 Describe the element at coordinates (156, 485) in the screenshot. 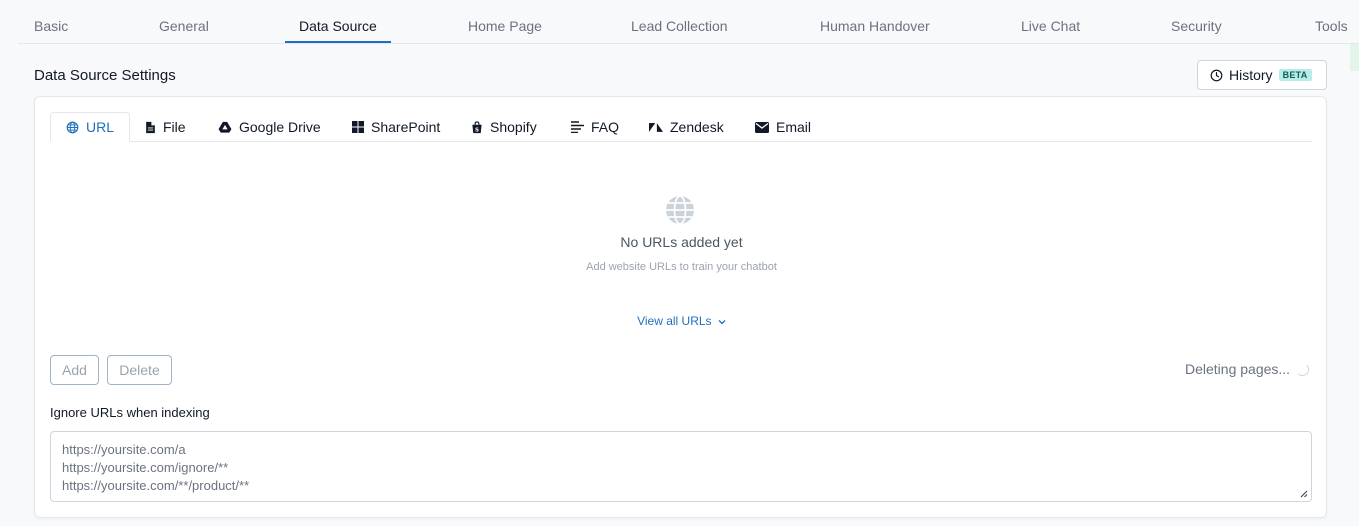

I see `ignore-url-line: https://yoursite.com/**/product/**` at that location.